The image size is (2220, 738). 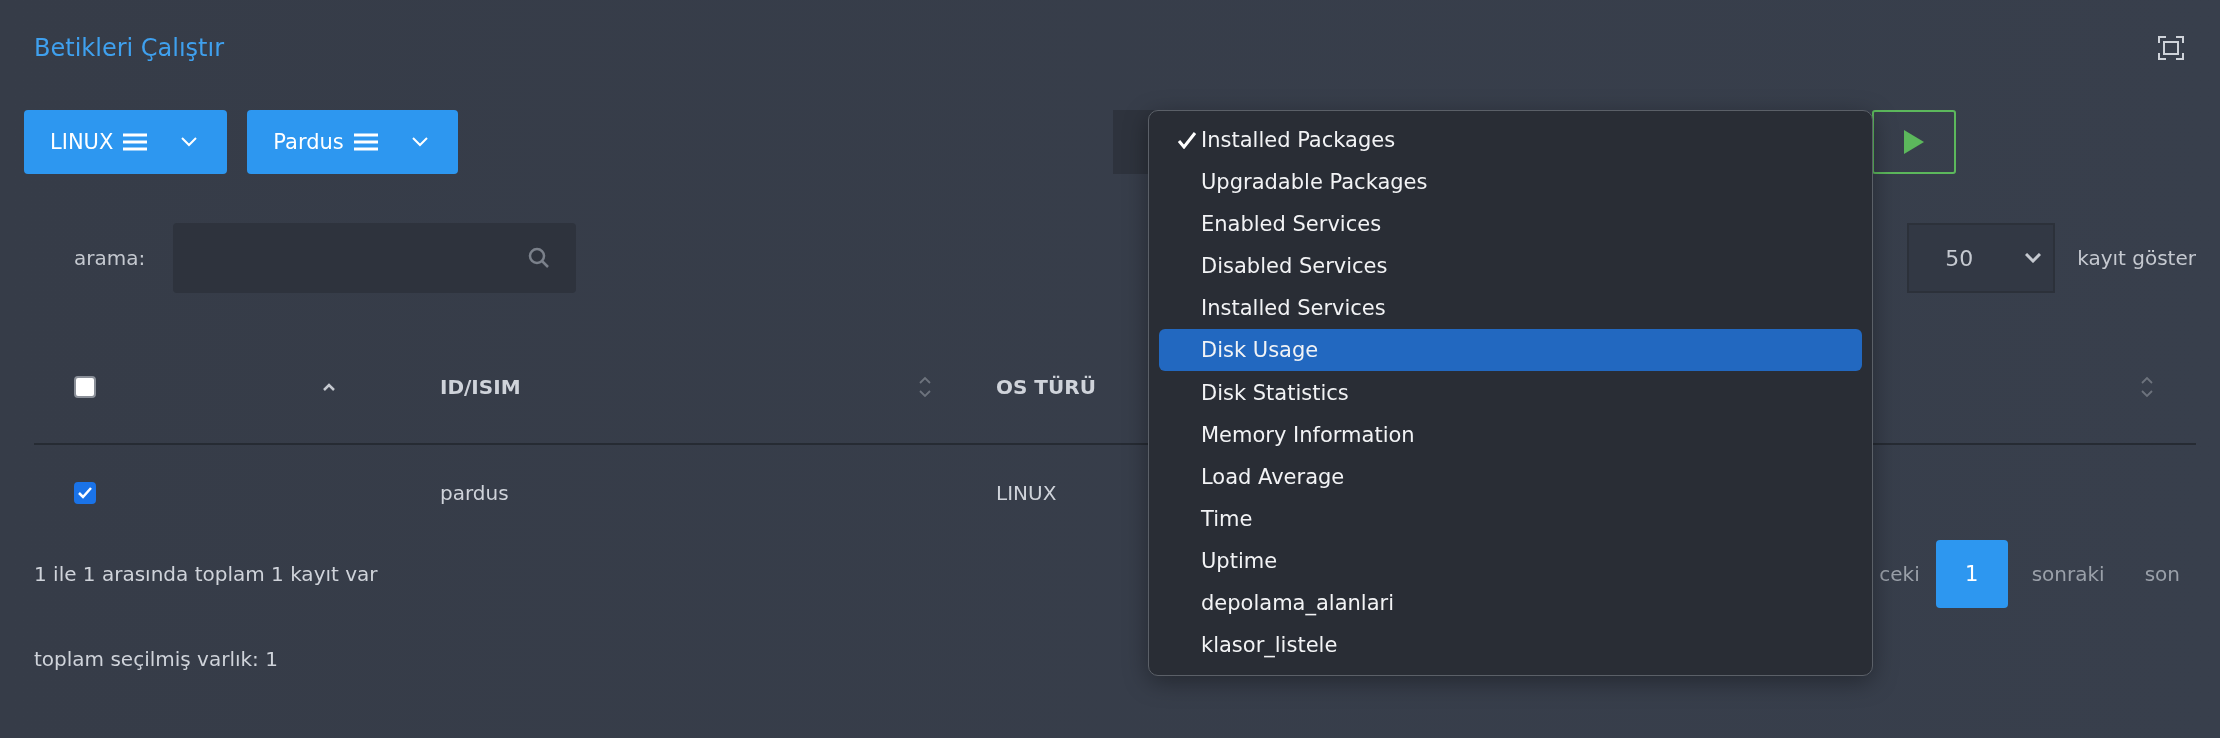 I want to click on table-cell: LINUX, so click(x=1026, y=493).